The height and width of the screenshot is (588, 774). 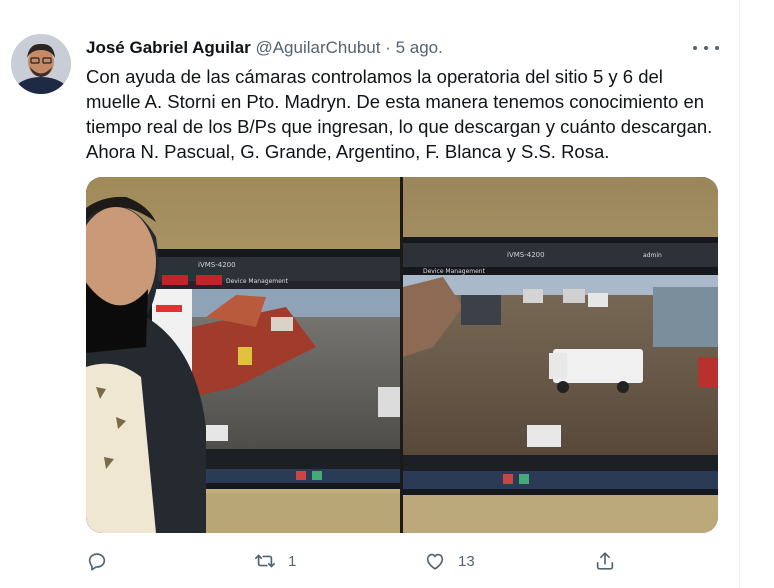 I want to click on avatar, so click(x=41, y=64).